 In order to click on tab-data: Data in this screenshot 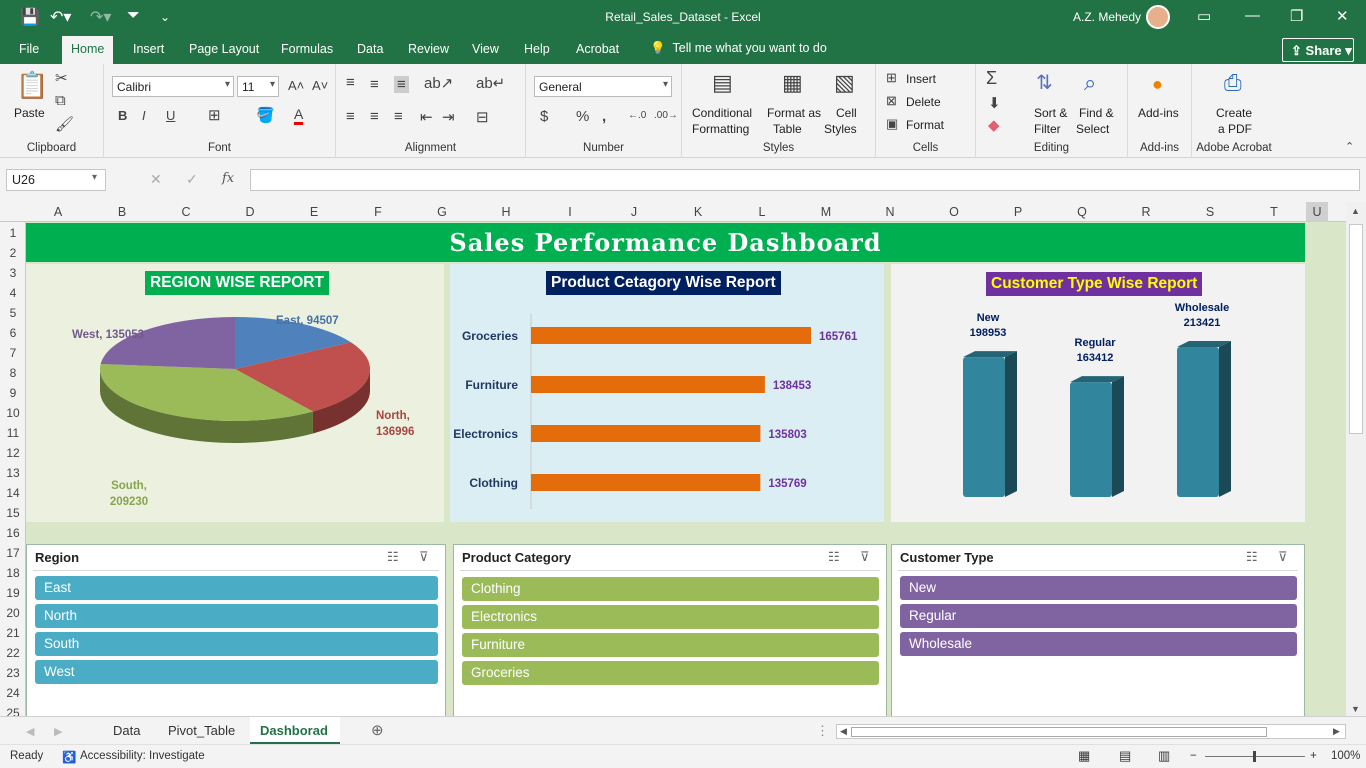, I will do `click(370, 49)`.